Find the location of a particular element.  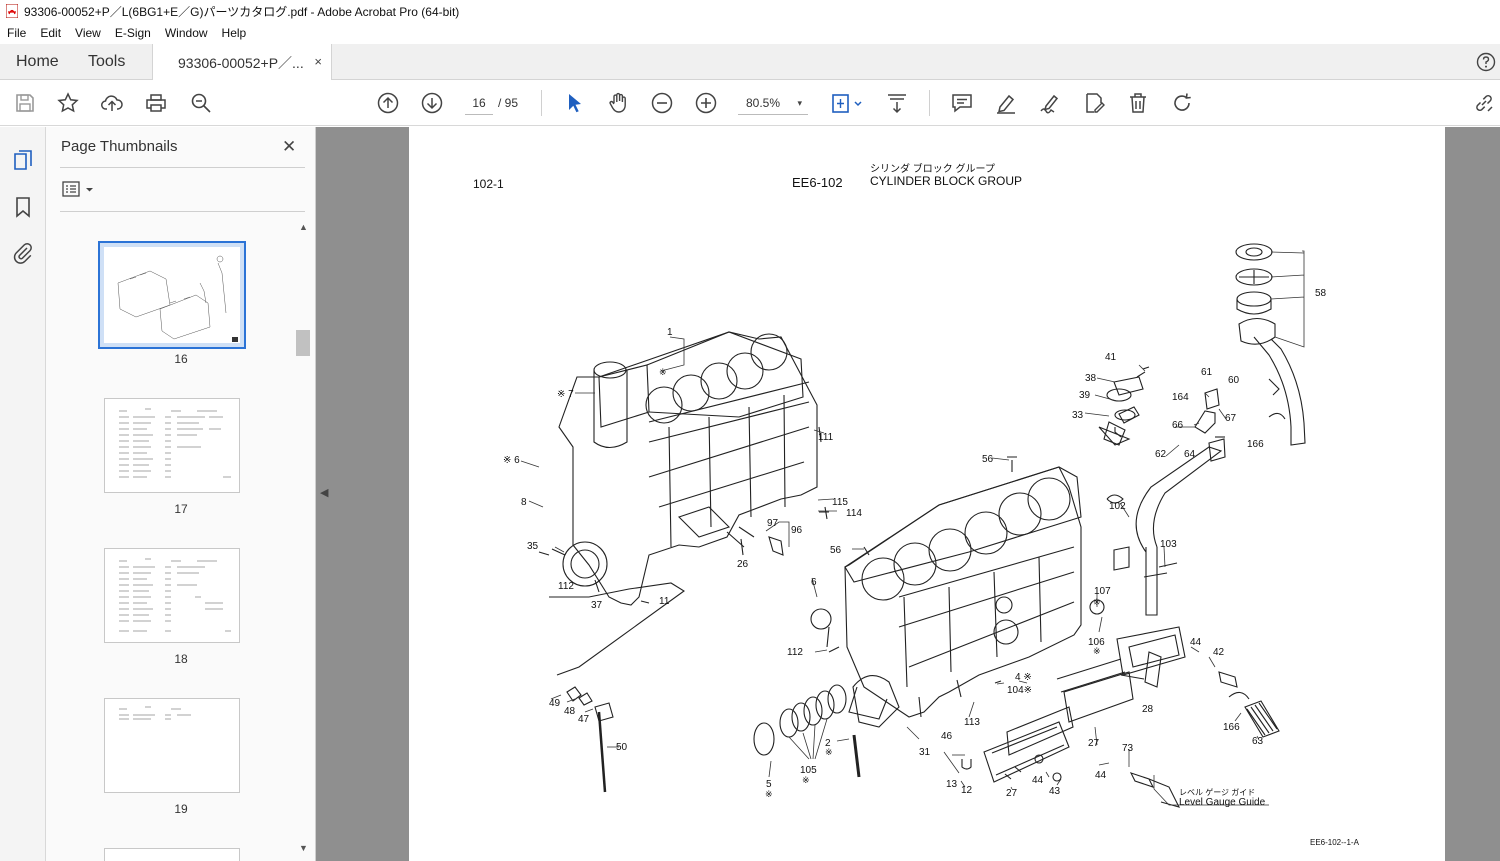

callout: 35 is located at coordinates (533, 546).